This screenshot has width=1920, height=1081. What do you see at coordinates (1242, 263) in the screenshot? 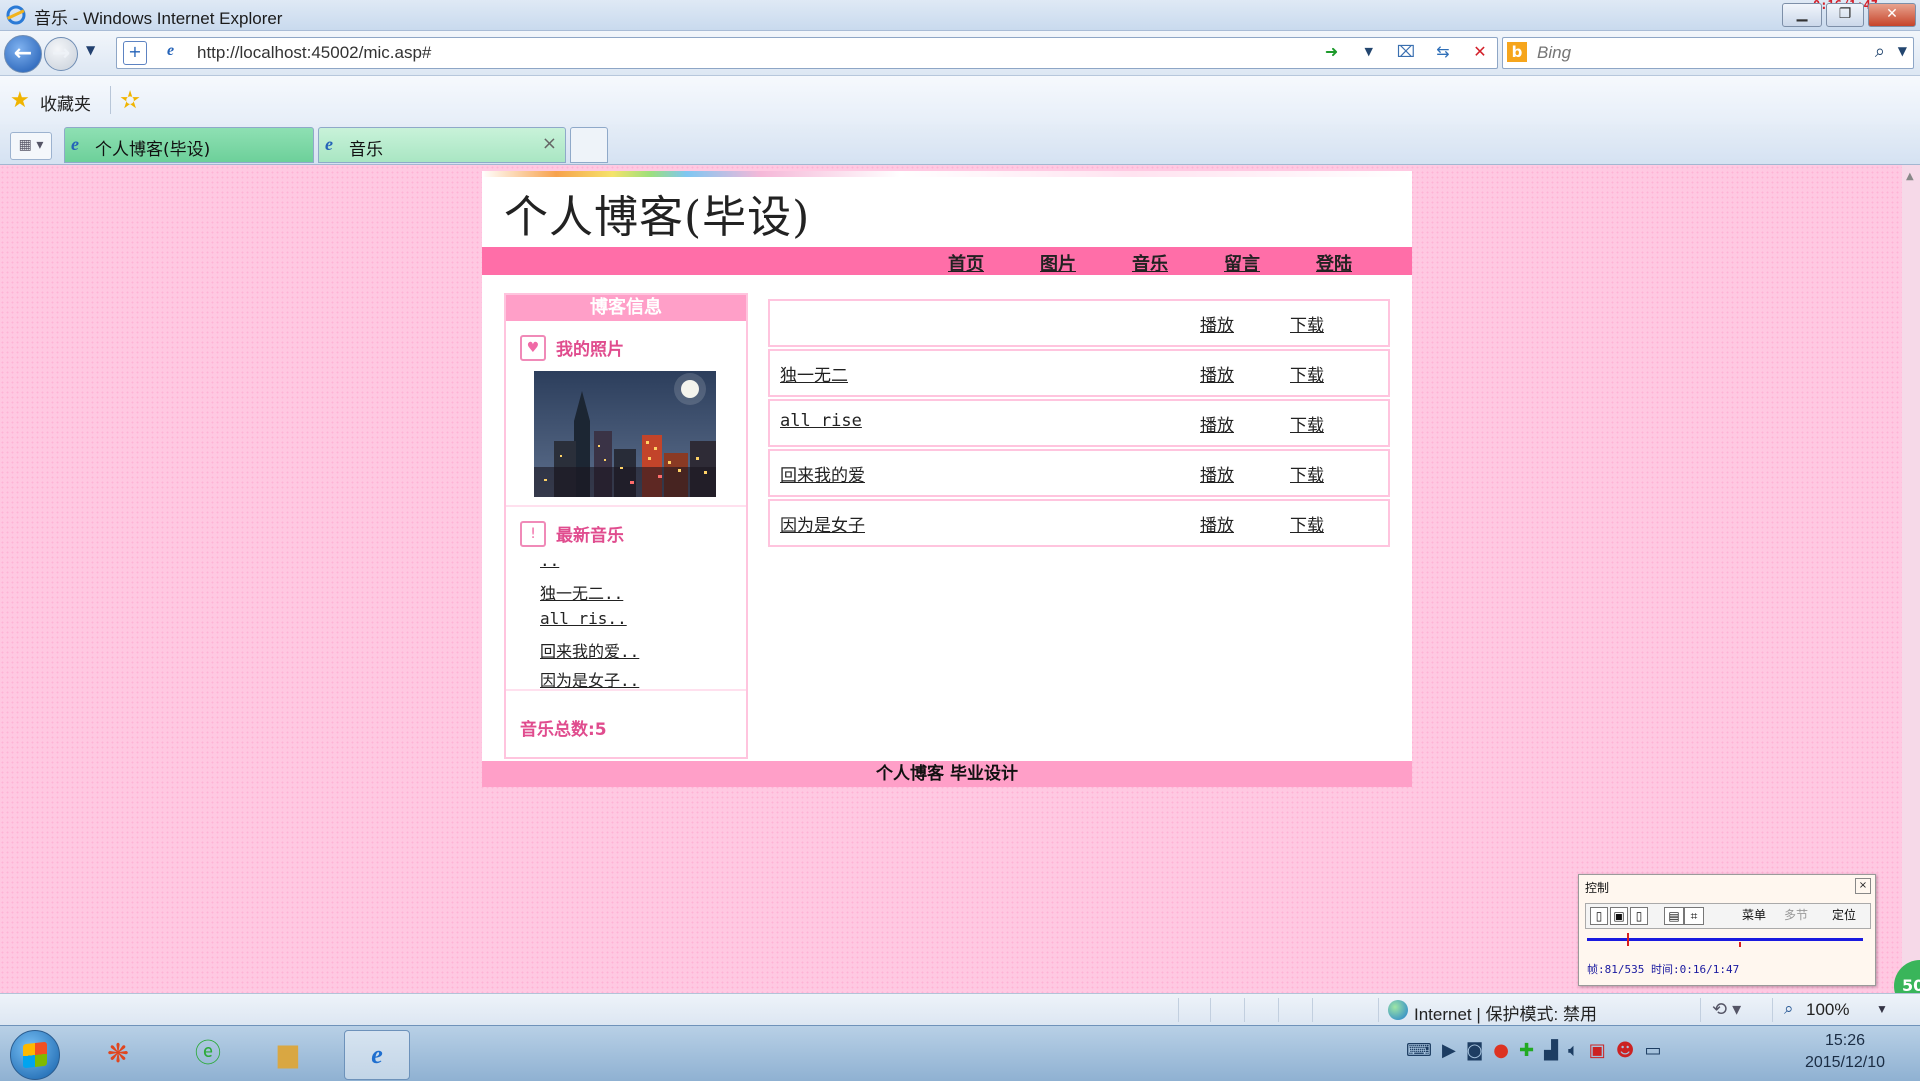
I see `nav-messages-link: 留言` at bounding box center [1242, 263].